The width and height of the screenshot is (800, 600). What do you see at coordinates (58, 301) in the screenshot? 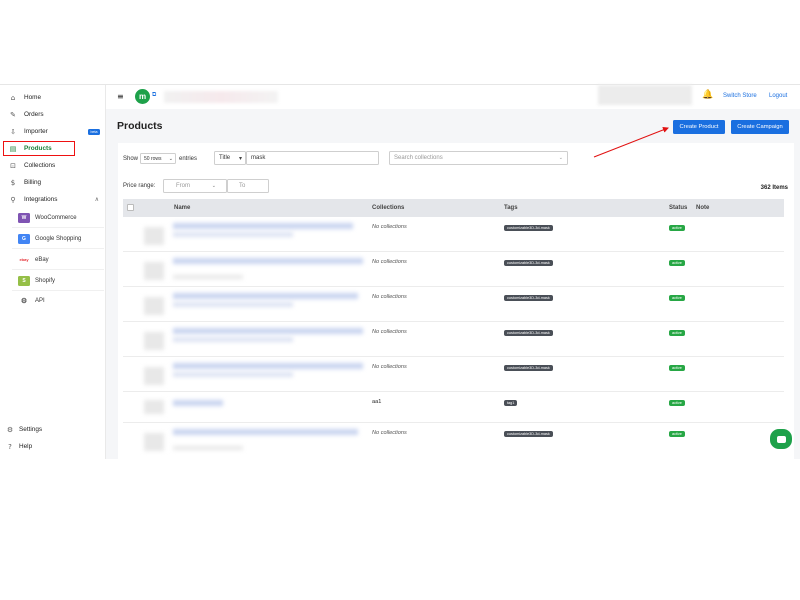
I see `integration-api: ⚙ API` at bounding box center [58, 301].